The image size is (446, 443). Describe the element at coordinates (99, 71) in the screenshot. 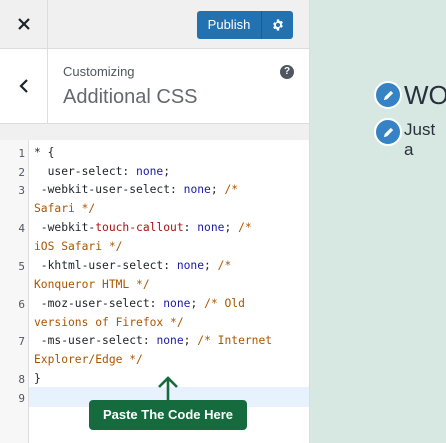

I see `customizing-label: Customizing` at that location.